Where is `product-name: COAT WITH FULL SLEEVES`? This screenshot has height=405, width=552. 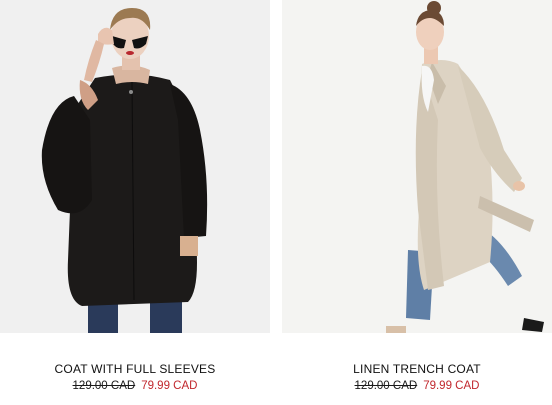
product-name: COAT WITH FULL SLEEVES is located at coordinates (135, 369).